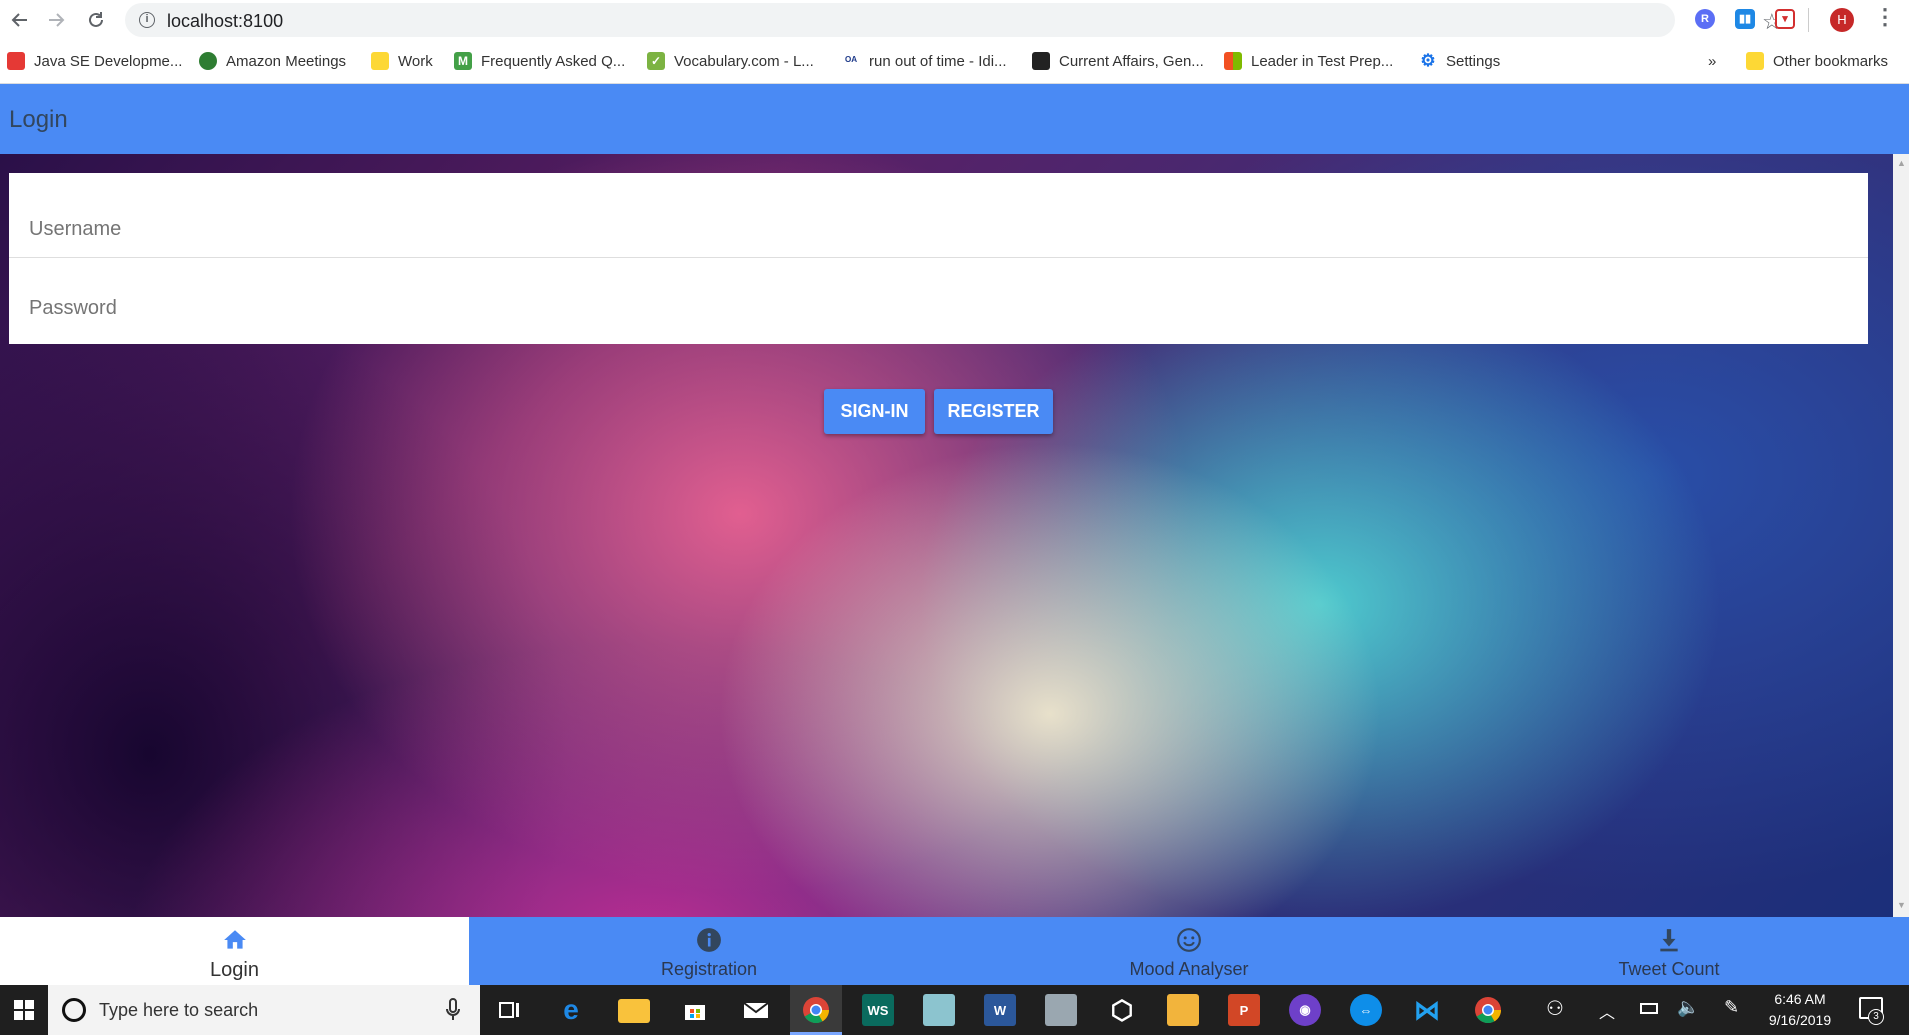 Image resolution: width=1909 pixels, height=1035 pixels. What do you see at coordinates (1831, 61) in the screenshot?
I see `bookmark-label: Other bookmarks` at bounding box center [1831, 61].